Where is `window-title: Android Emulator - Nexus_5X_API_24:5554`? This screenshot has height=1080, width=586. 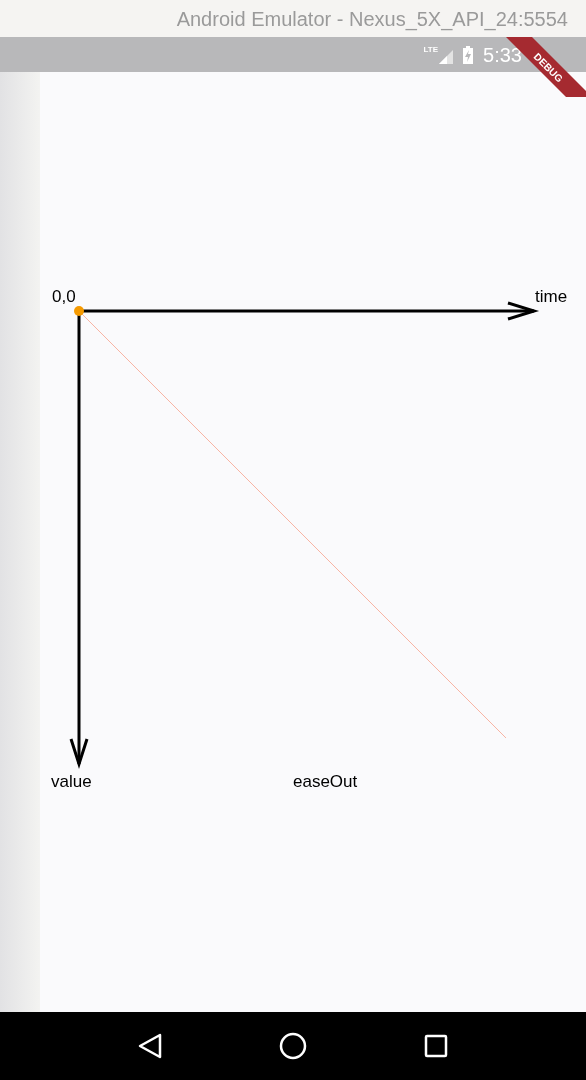
window-title: Android Emulator - Nexus_5X_API_24:5554 is located at coordinates (372, 19).